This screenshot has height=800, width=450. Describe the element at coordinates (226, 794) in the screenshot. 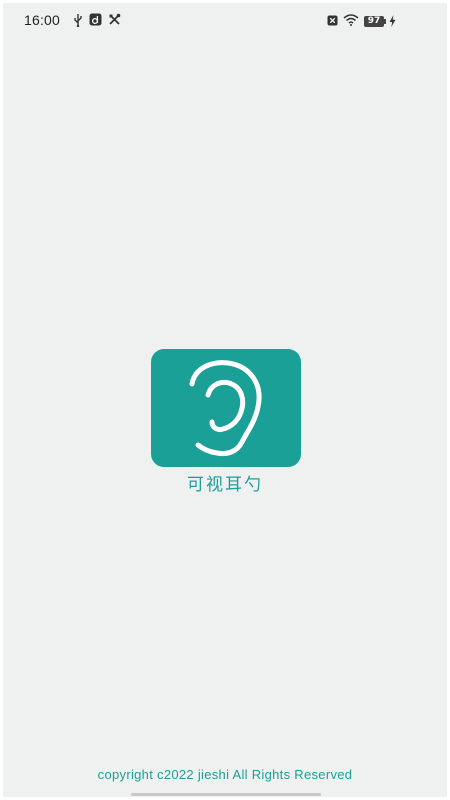

I see `home-indicator` at that location.